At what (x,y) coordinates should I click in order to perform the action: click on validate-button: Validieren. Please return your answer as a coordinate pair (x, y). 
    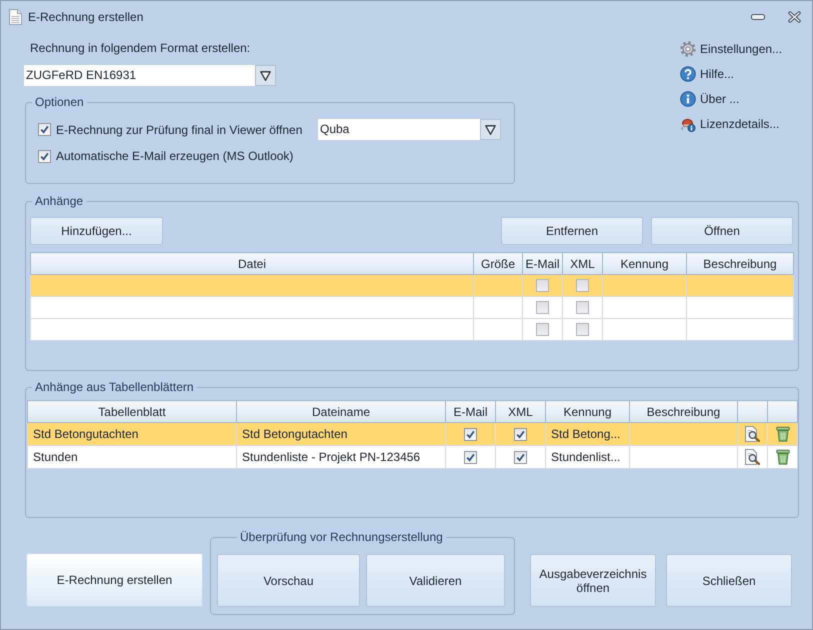
    Looking at the image, I should click on (435, 580).